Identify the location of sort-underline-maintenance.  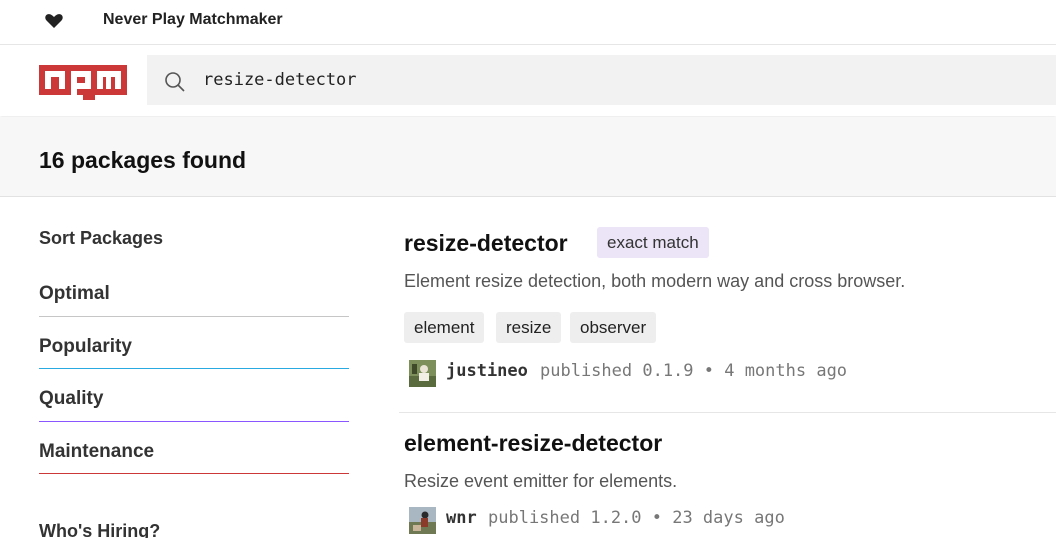
(194, 473).